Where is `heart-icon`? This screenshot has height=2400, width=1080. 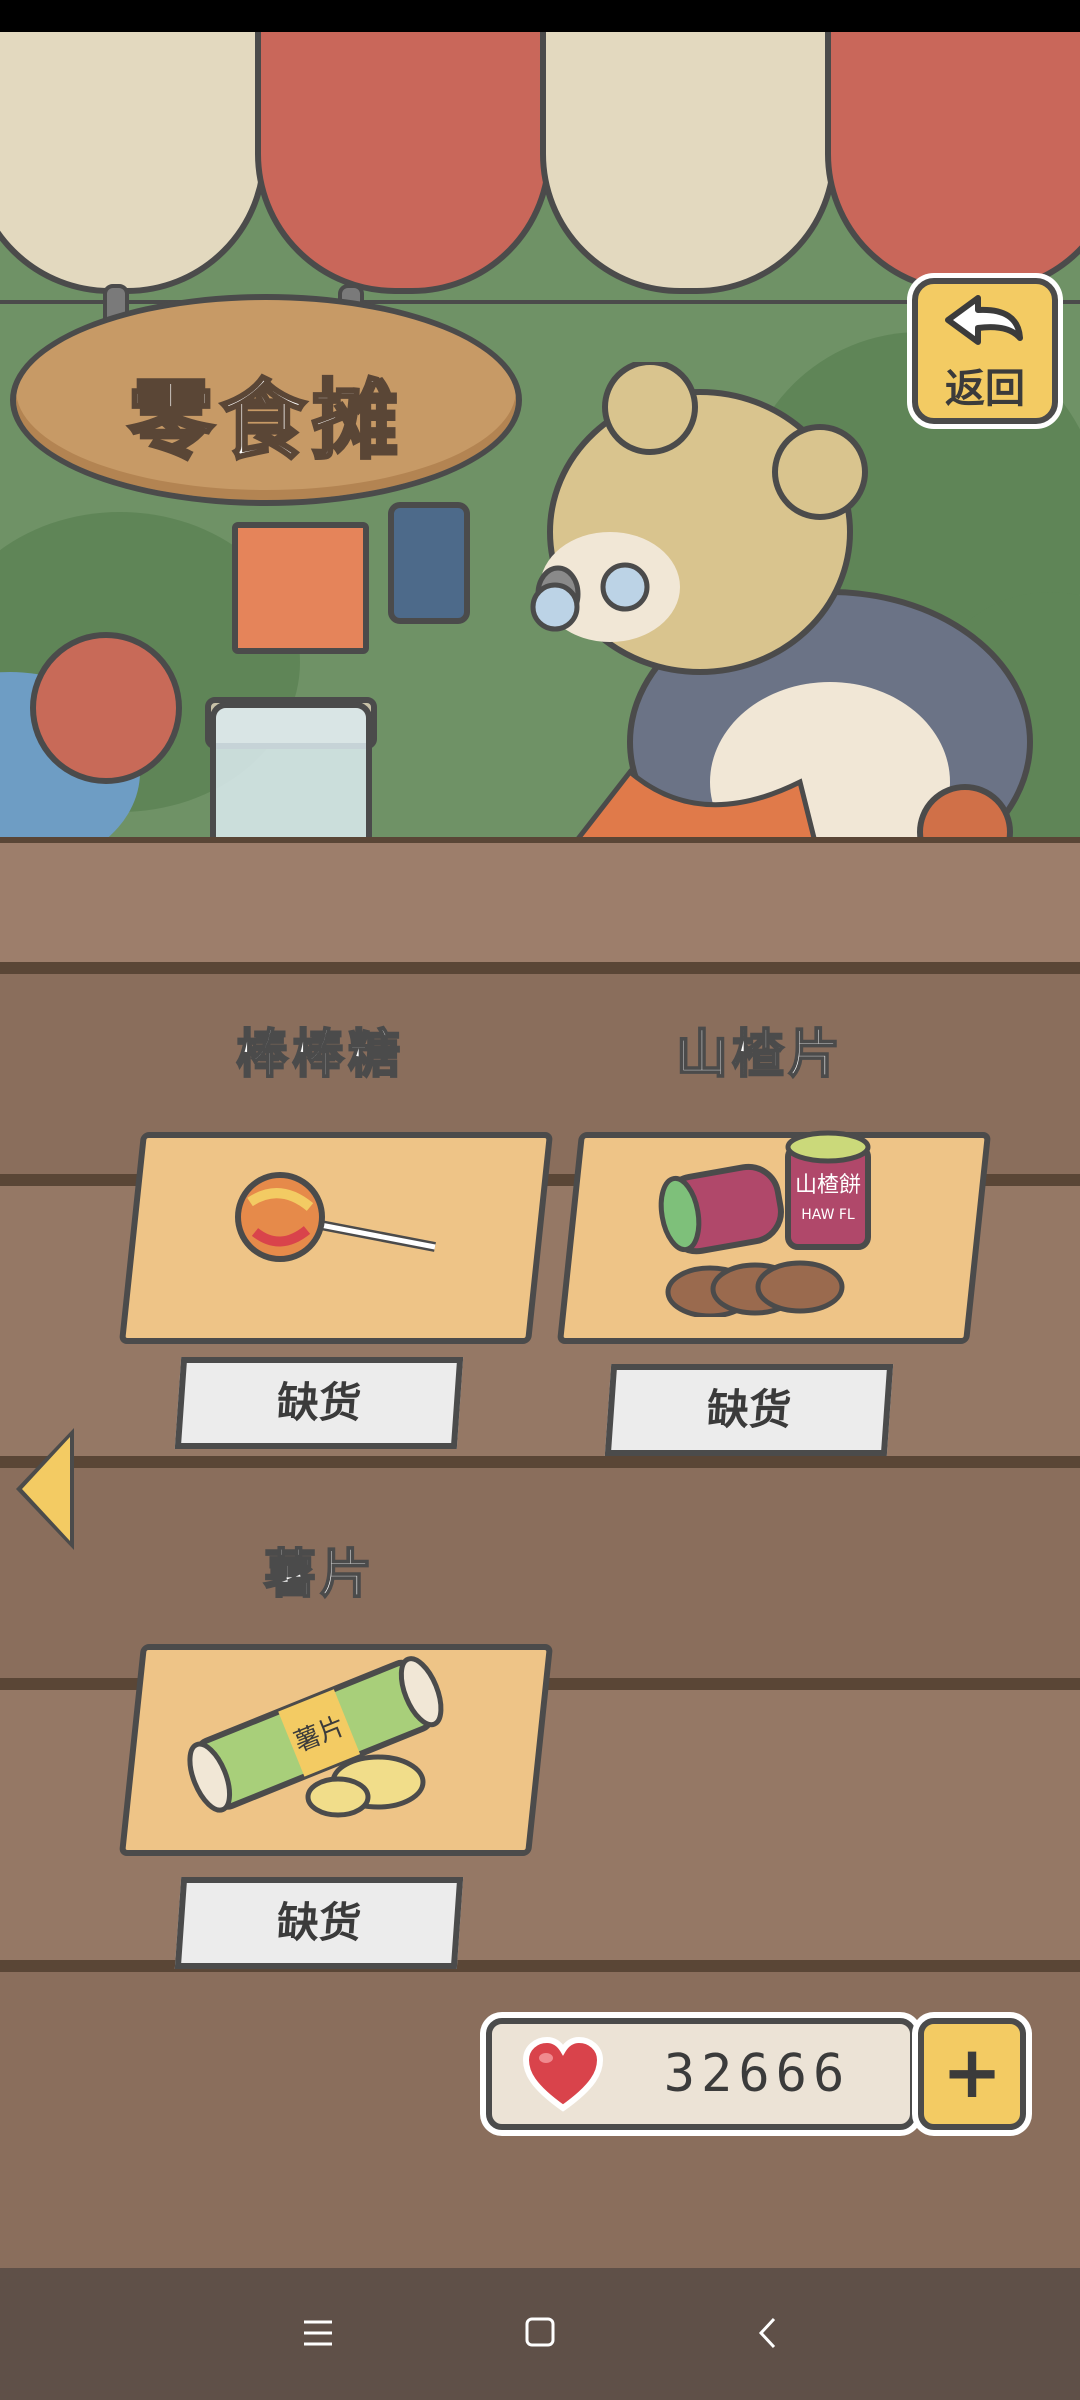 heart-icon is located at coordinates (563, 2074).